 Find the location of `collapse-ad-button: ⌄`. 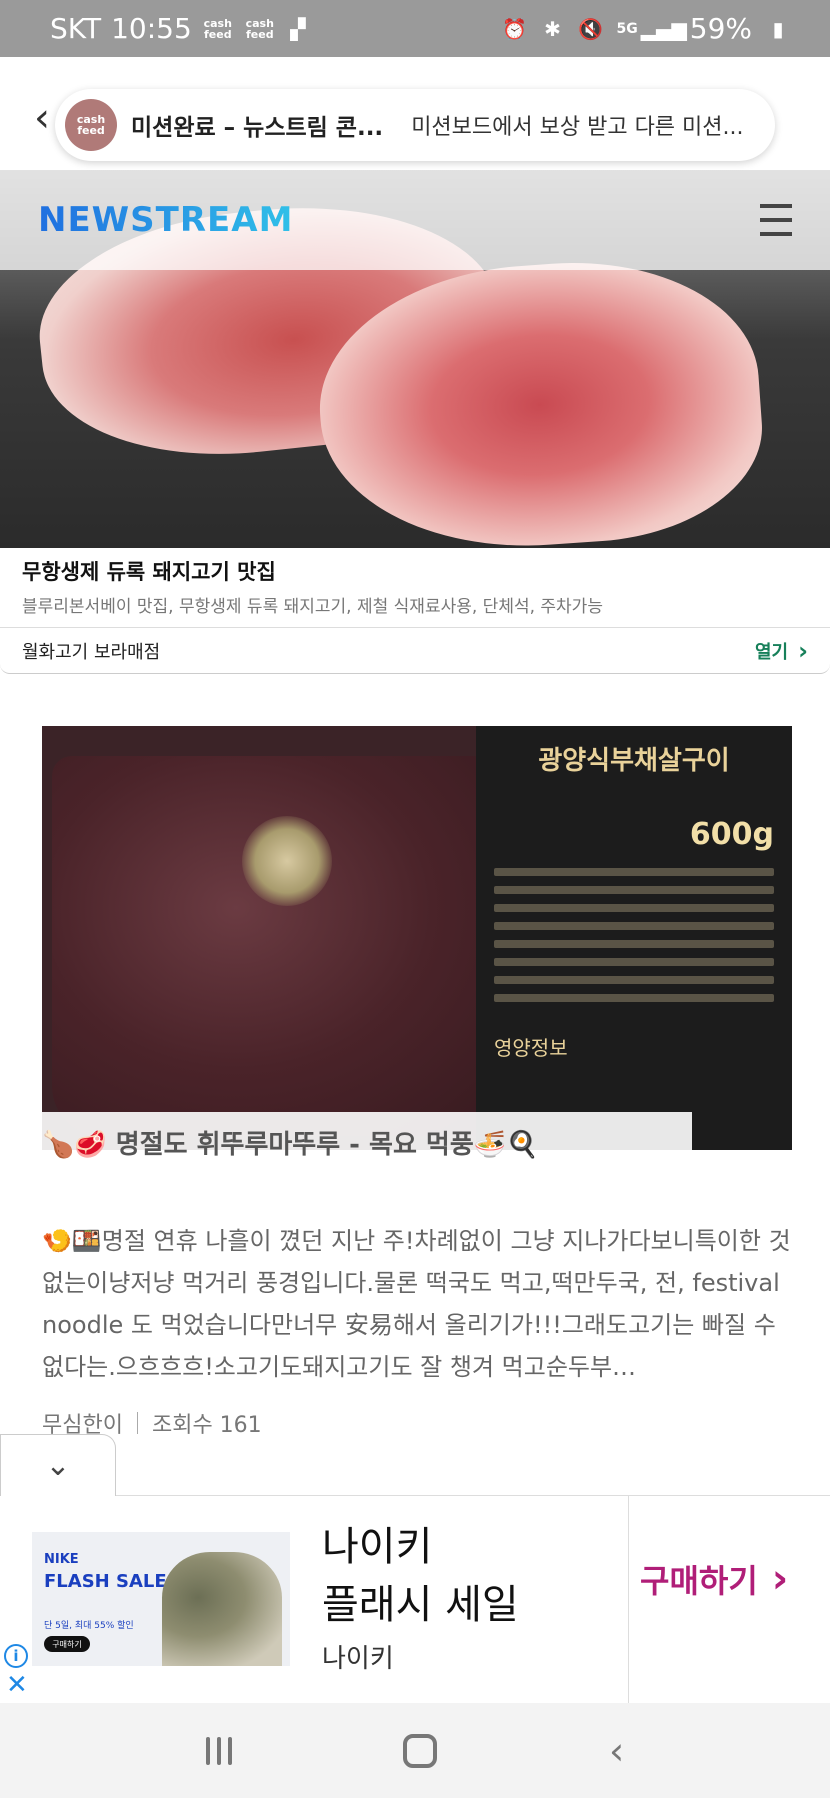

collapse-ad-button: ⌄ is located at coordinates (58, 1465).